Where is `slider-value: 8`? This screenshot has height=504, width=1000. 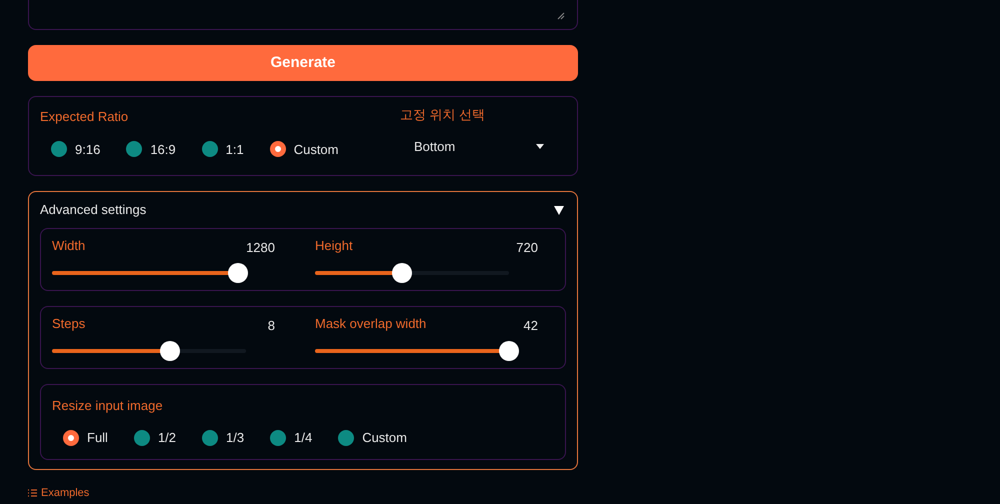 slider-value: 8 is located at coordinates (271, 326).